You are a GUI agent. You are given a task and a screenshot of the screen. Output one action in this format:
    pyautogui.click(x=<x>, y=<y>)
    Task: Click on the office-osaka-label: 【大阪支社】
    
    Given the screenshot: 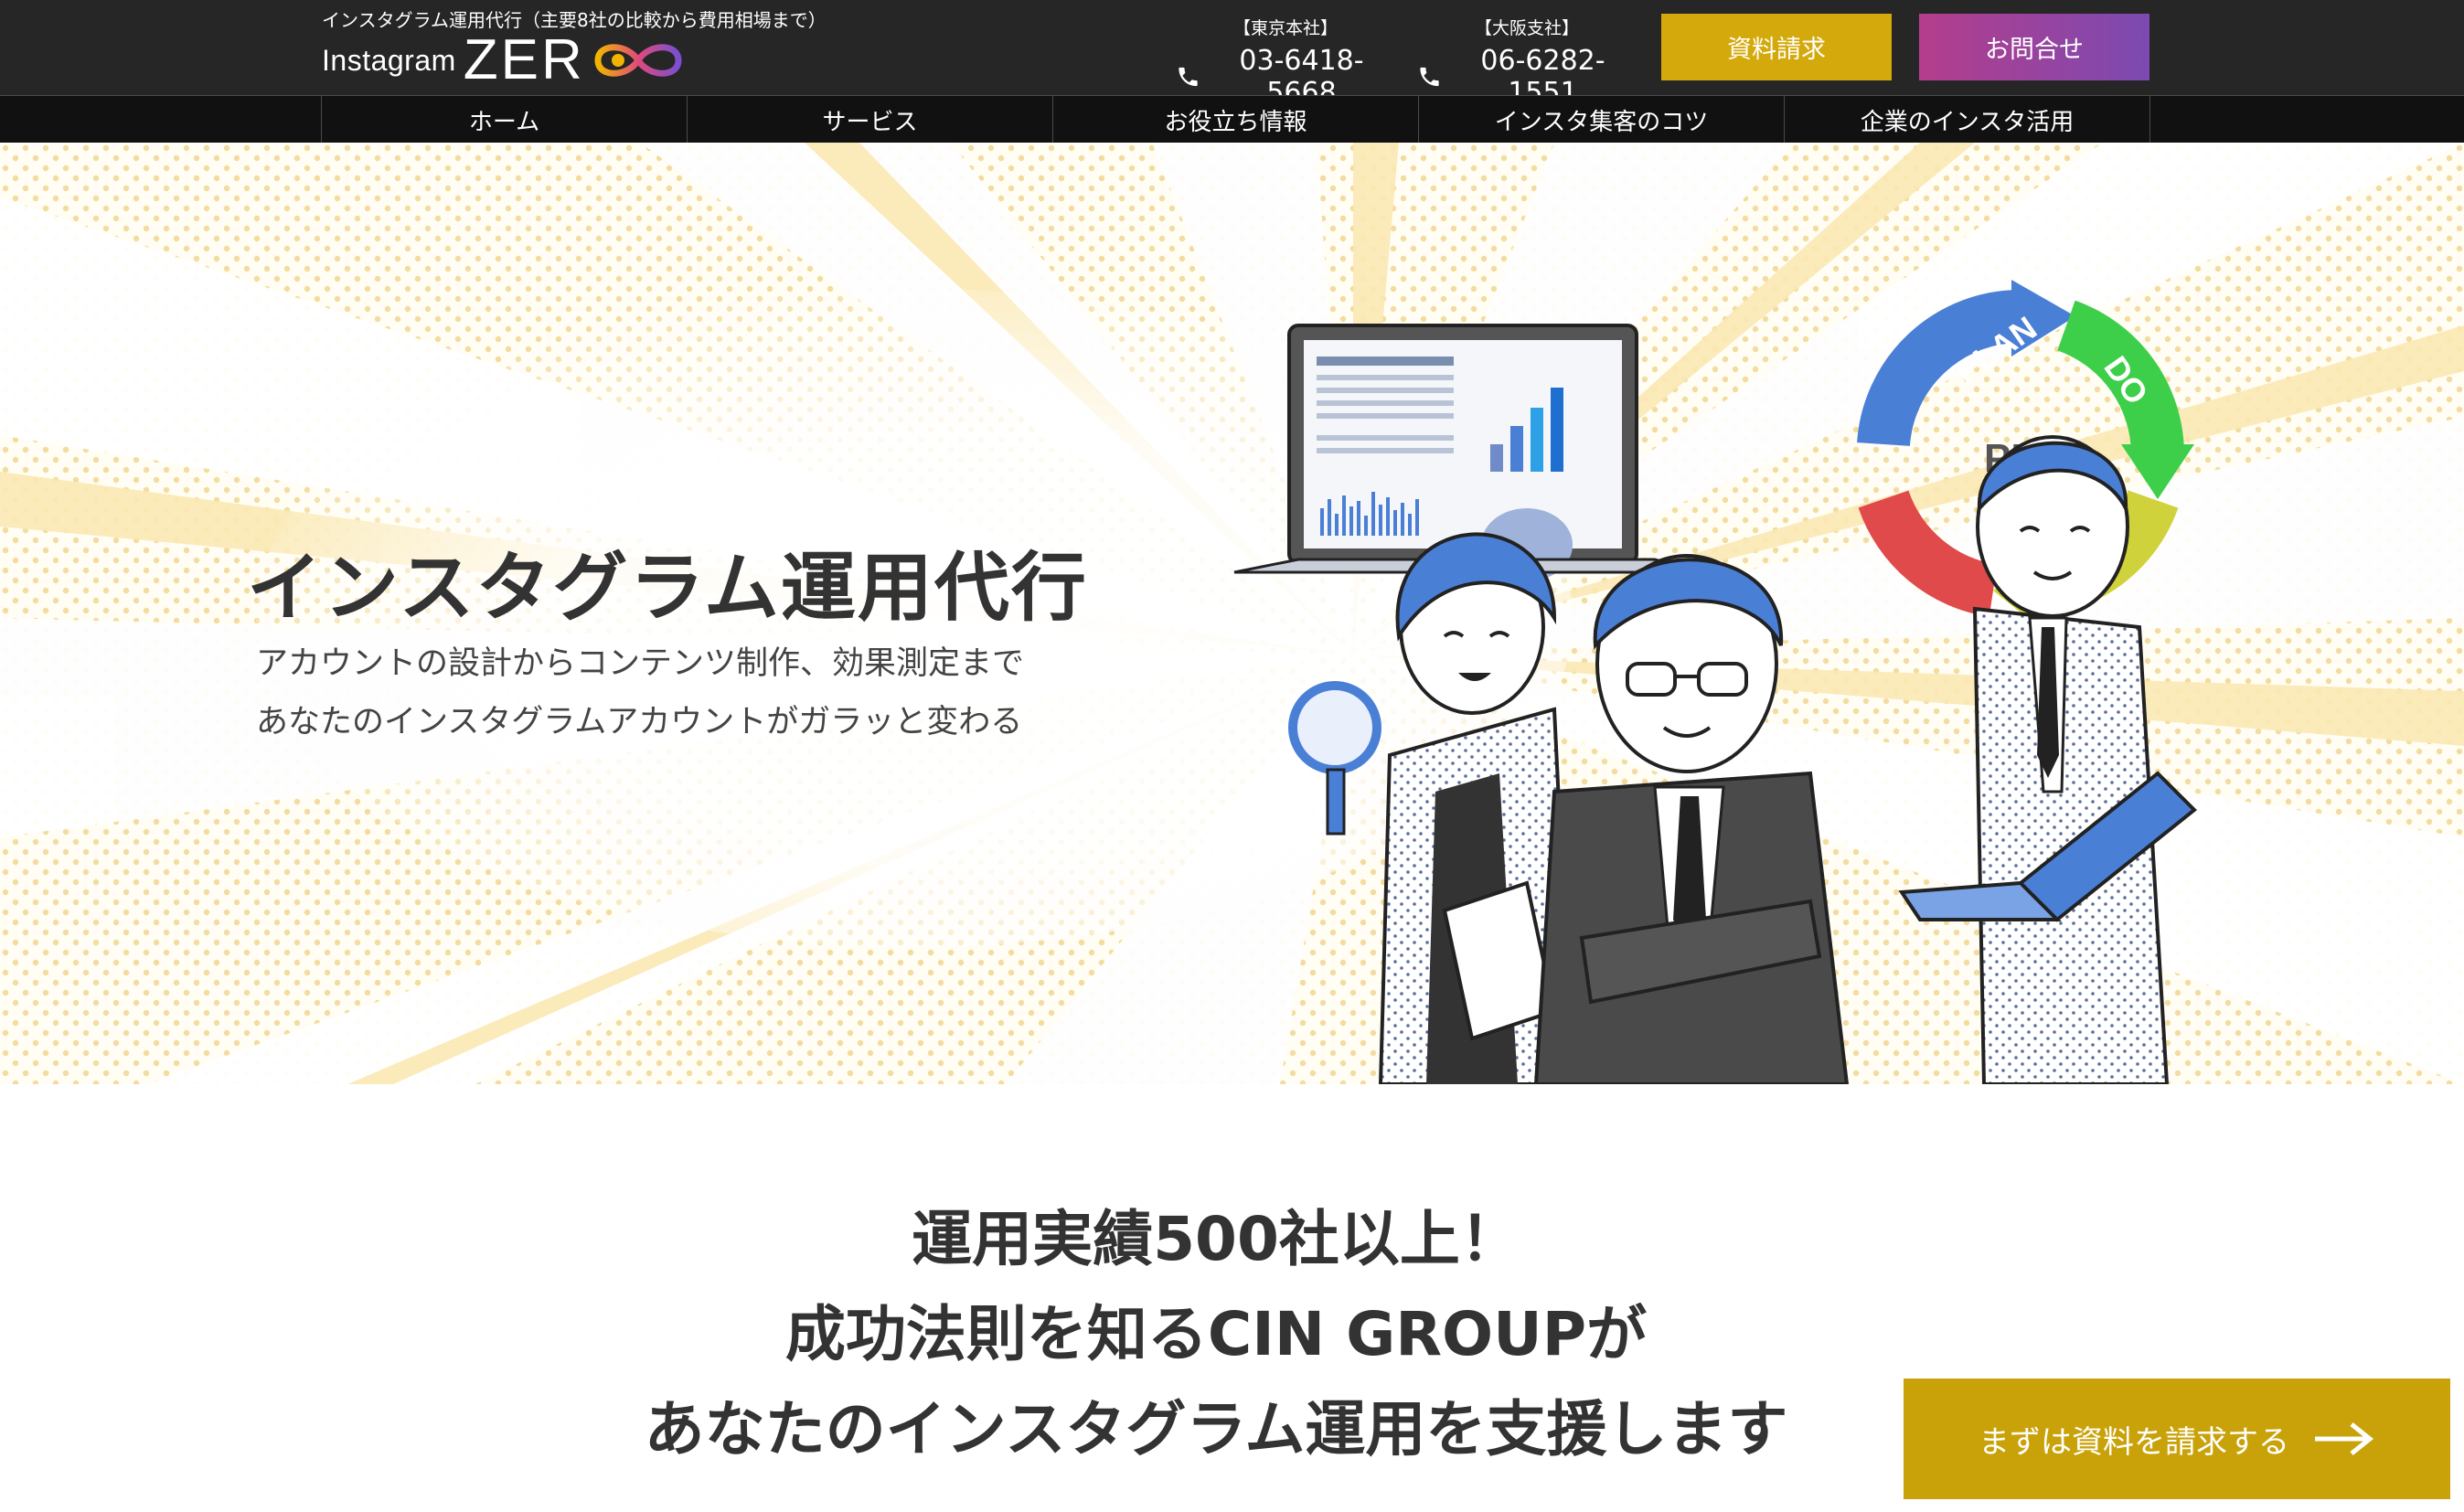 What is the action you would take?
    pyautogui.click(x=1526, y=28)
    